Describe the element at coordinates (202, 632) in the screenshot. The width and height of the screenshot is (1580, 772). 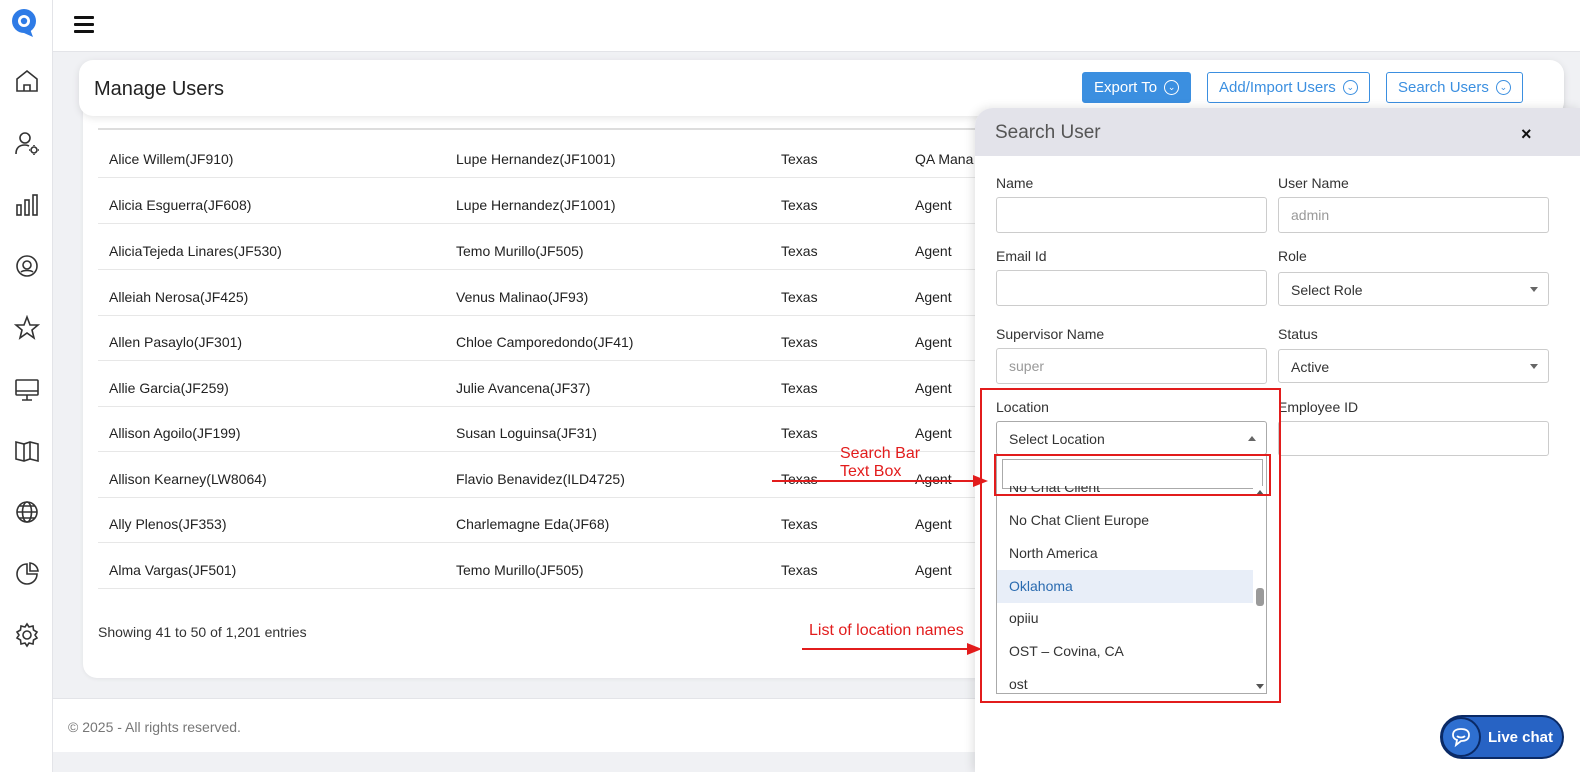
I see `pagination-info: Showing 41 to 50 of 1,201 entries` at that location.